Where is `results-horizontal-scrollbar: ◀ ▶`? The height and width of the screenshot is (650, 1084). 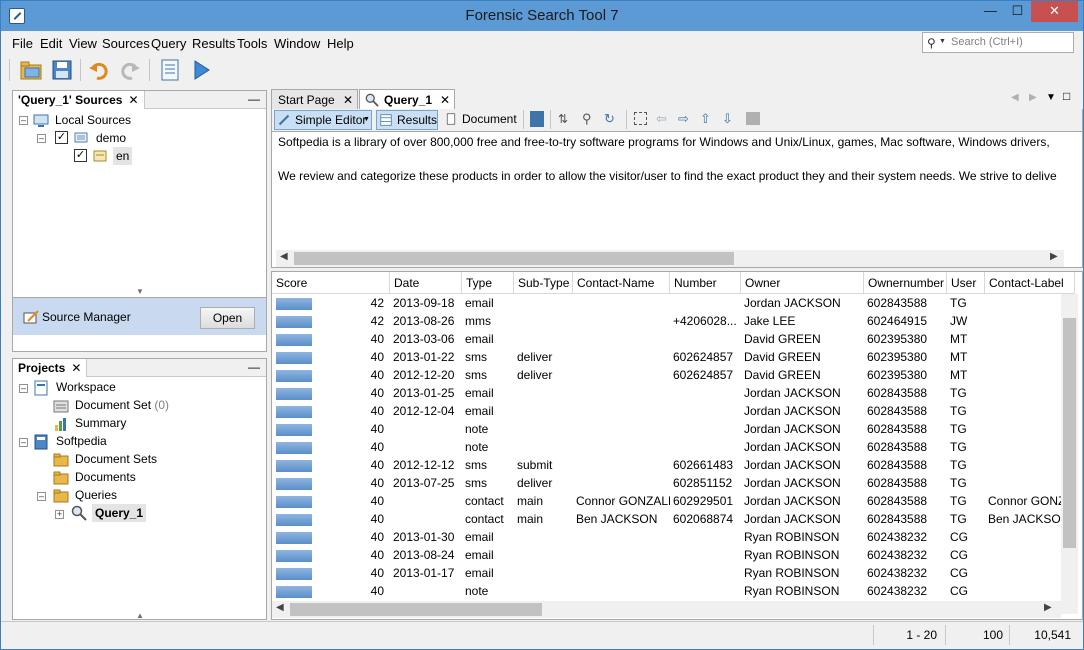
results-horizontal-scrollbar: ◀ ▶ is located at coordinates (666, 609).